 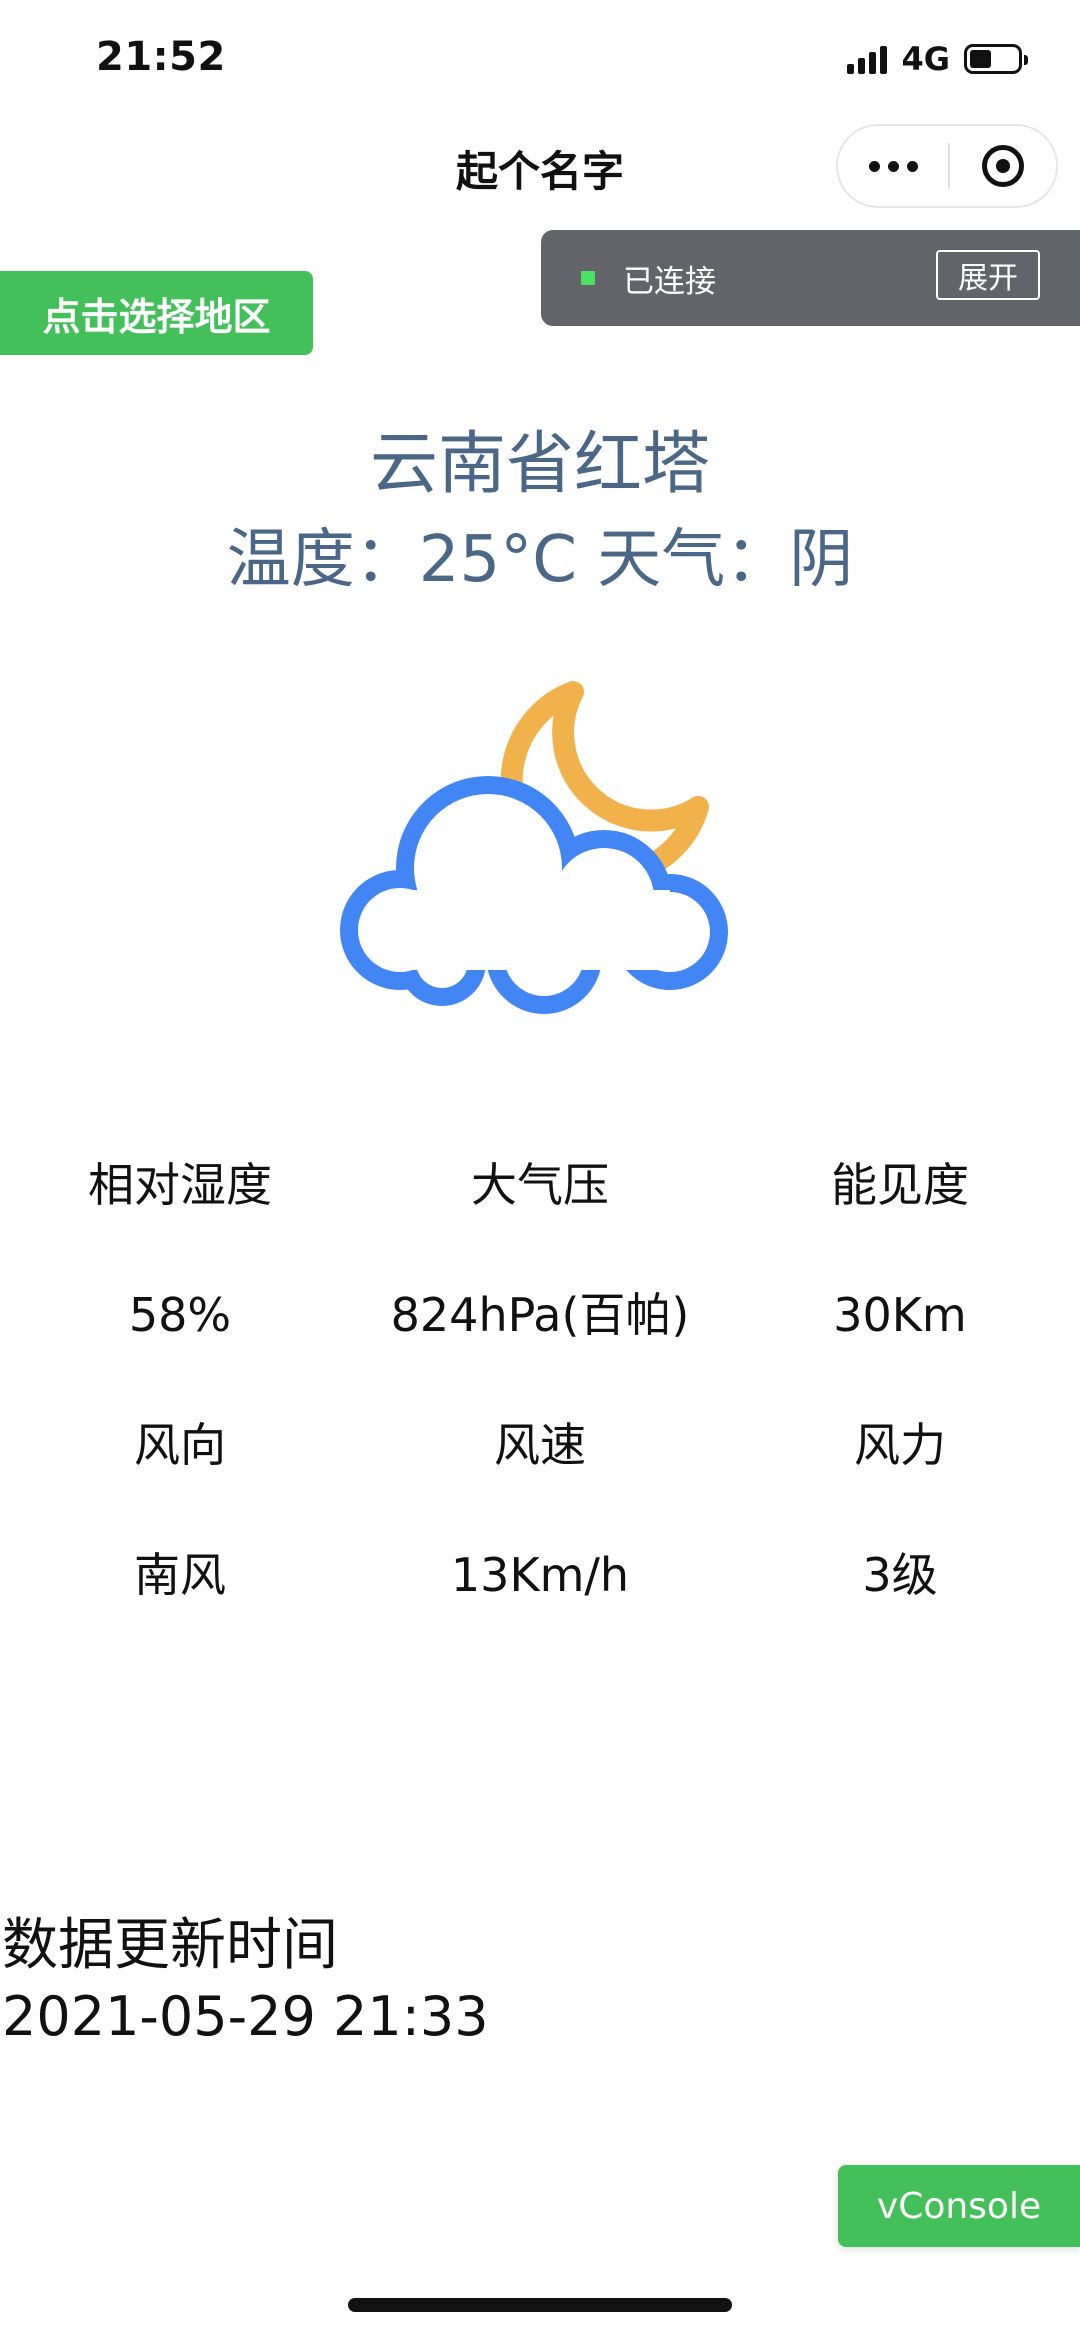 What do you see at coordinates (539, 464) in the screenshot?
I see `location-name: 云南省红塔` at bounding box center [539, 464].